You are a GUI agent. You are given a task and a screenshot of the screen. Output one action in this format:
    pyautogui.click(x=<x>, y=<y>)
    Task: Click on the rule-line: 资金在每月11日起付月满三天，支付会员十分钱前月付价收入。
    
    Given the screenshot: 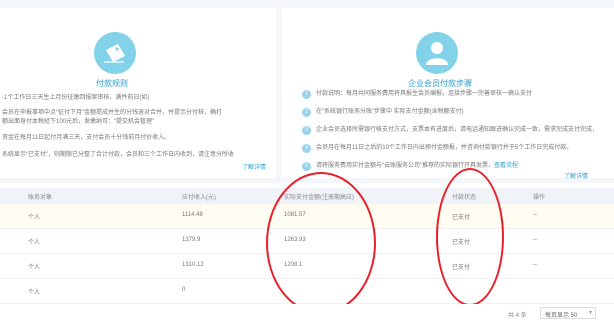 What is the action you would take?
    pyautogui.click(x=86, y=138)
    